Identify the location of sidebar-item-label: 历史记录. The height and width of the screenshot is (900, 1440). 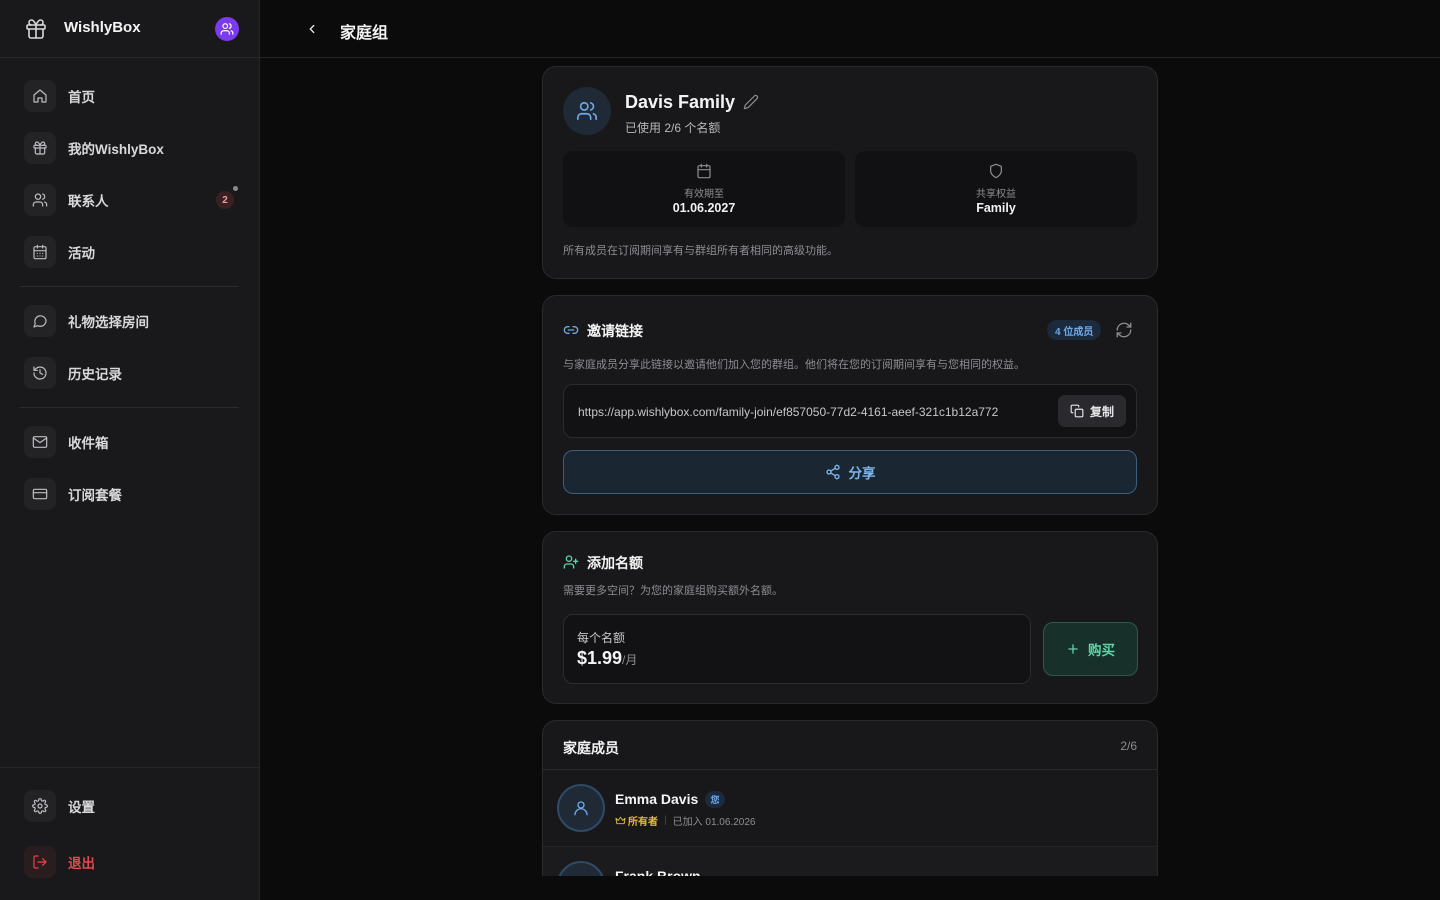
(95, 374).